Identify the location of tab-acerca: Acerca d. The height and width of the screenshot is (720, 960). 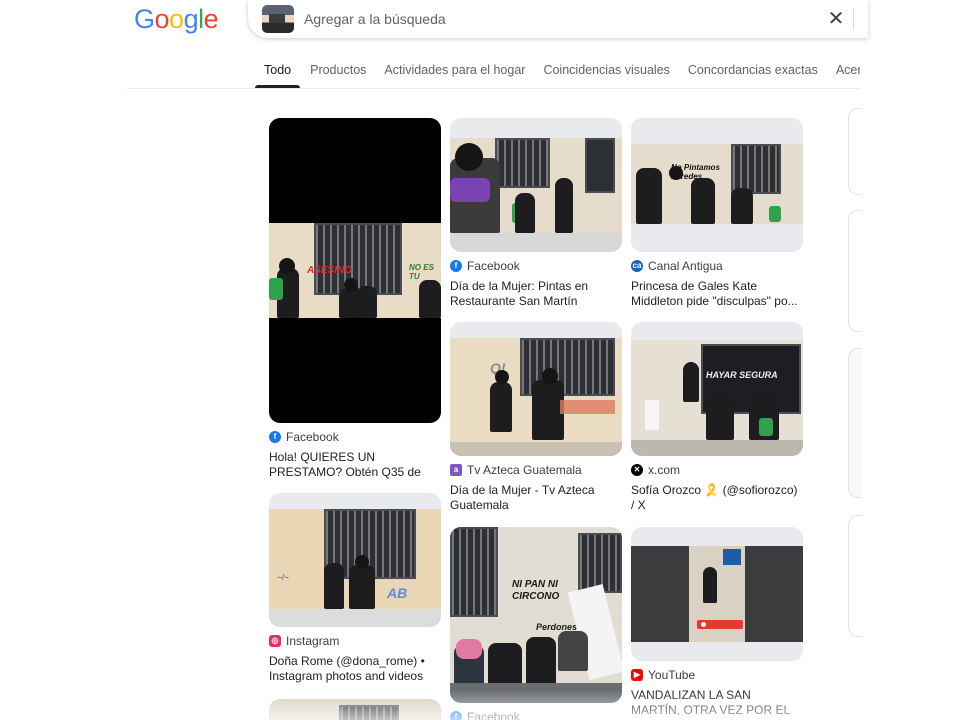
(848, 72).